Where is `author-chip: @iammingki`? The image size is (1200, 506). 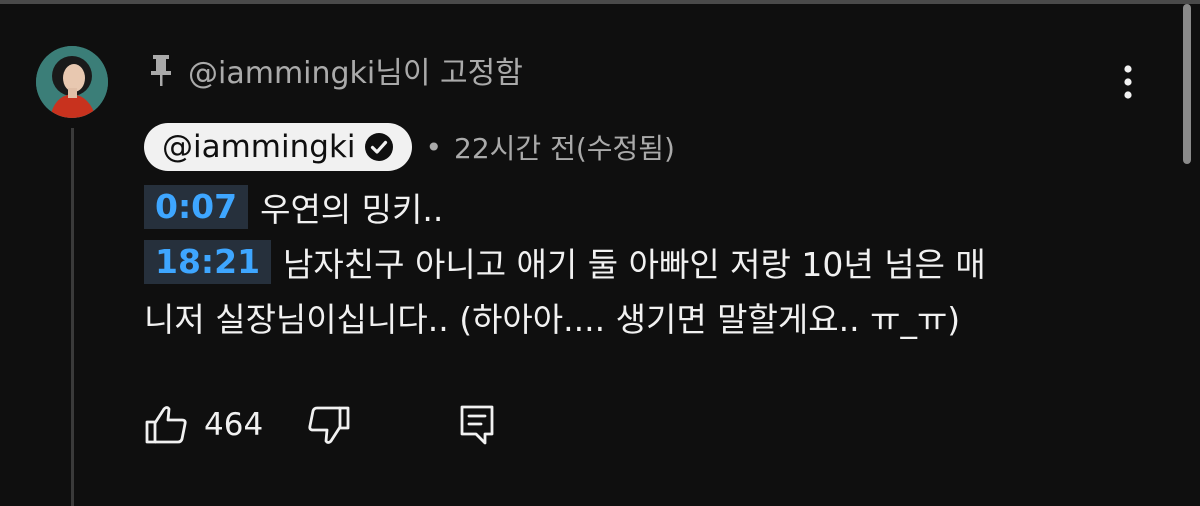 author-chip: @iammingki is located at coordinates (278, 147).